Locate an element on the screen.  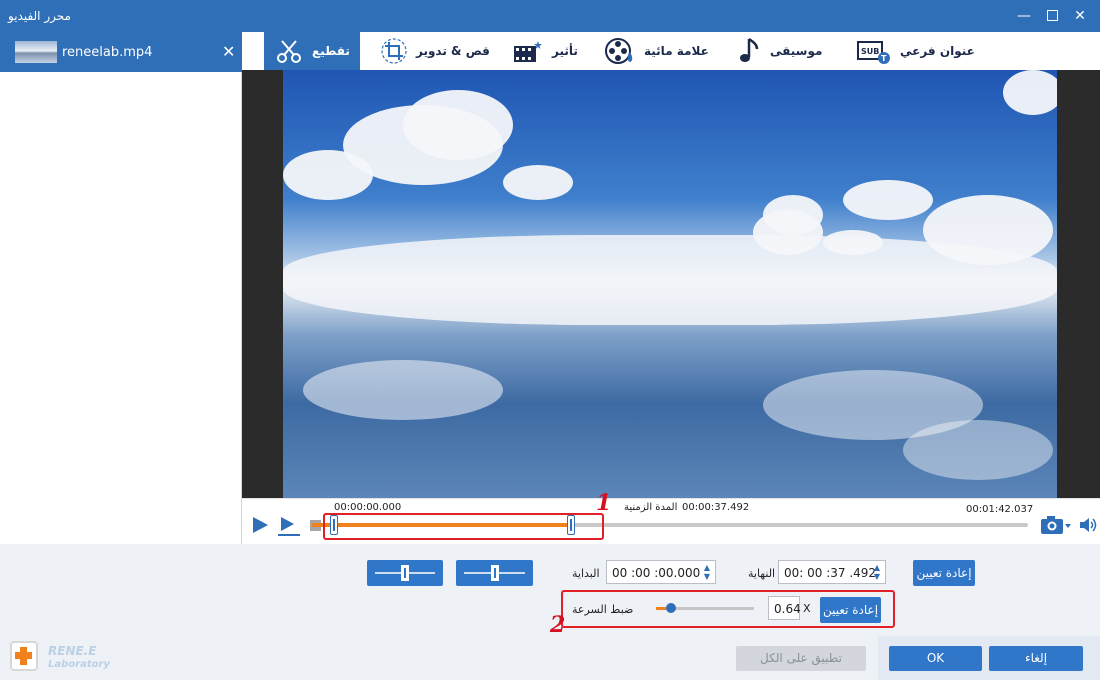
tab-watermark-label: علامة مائية is located at coordinates (676, 51).